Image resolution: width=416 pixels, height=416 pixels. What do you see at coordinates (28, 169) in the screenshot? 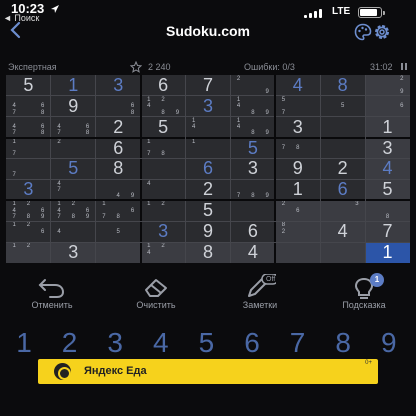
I see `cell-r5c1: 7` at bounding box center [28, 169].